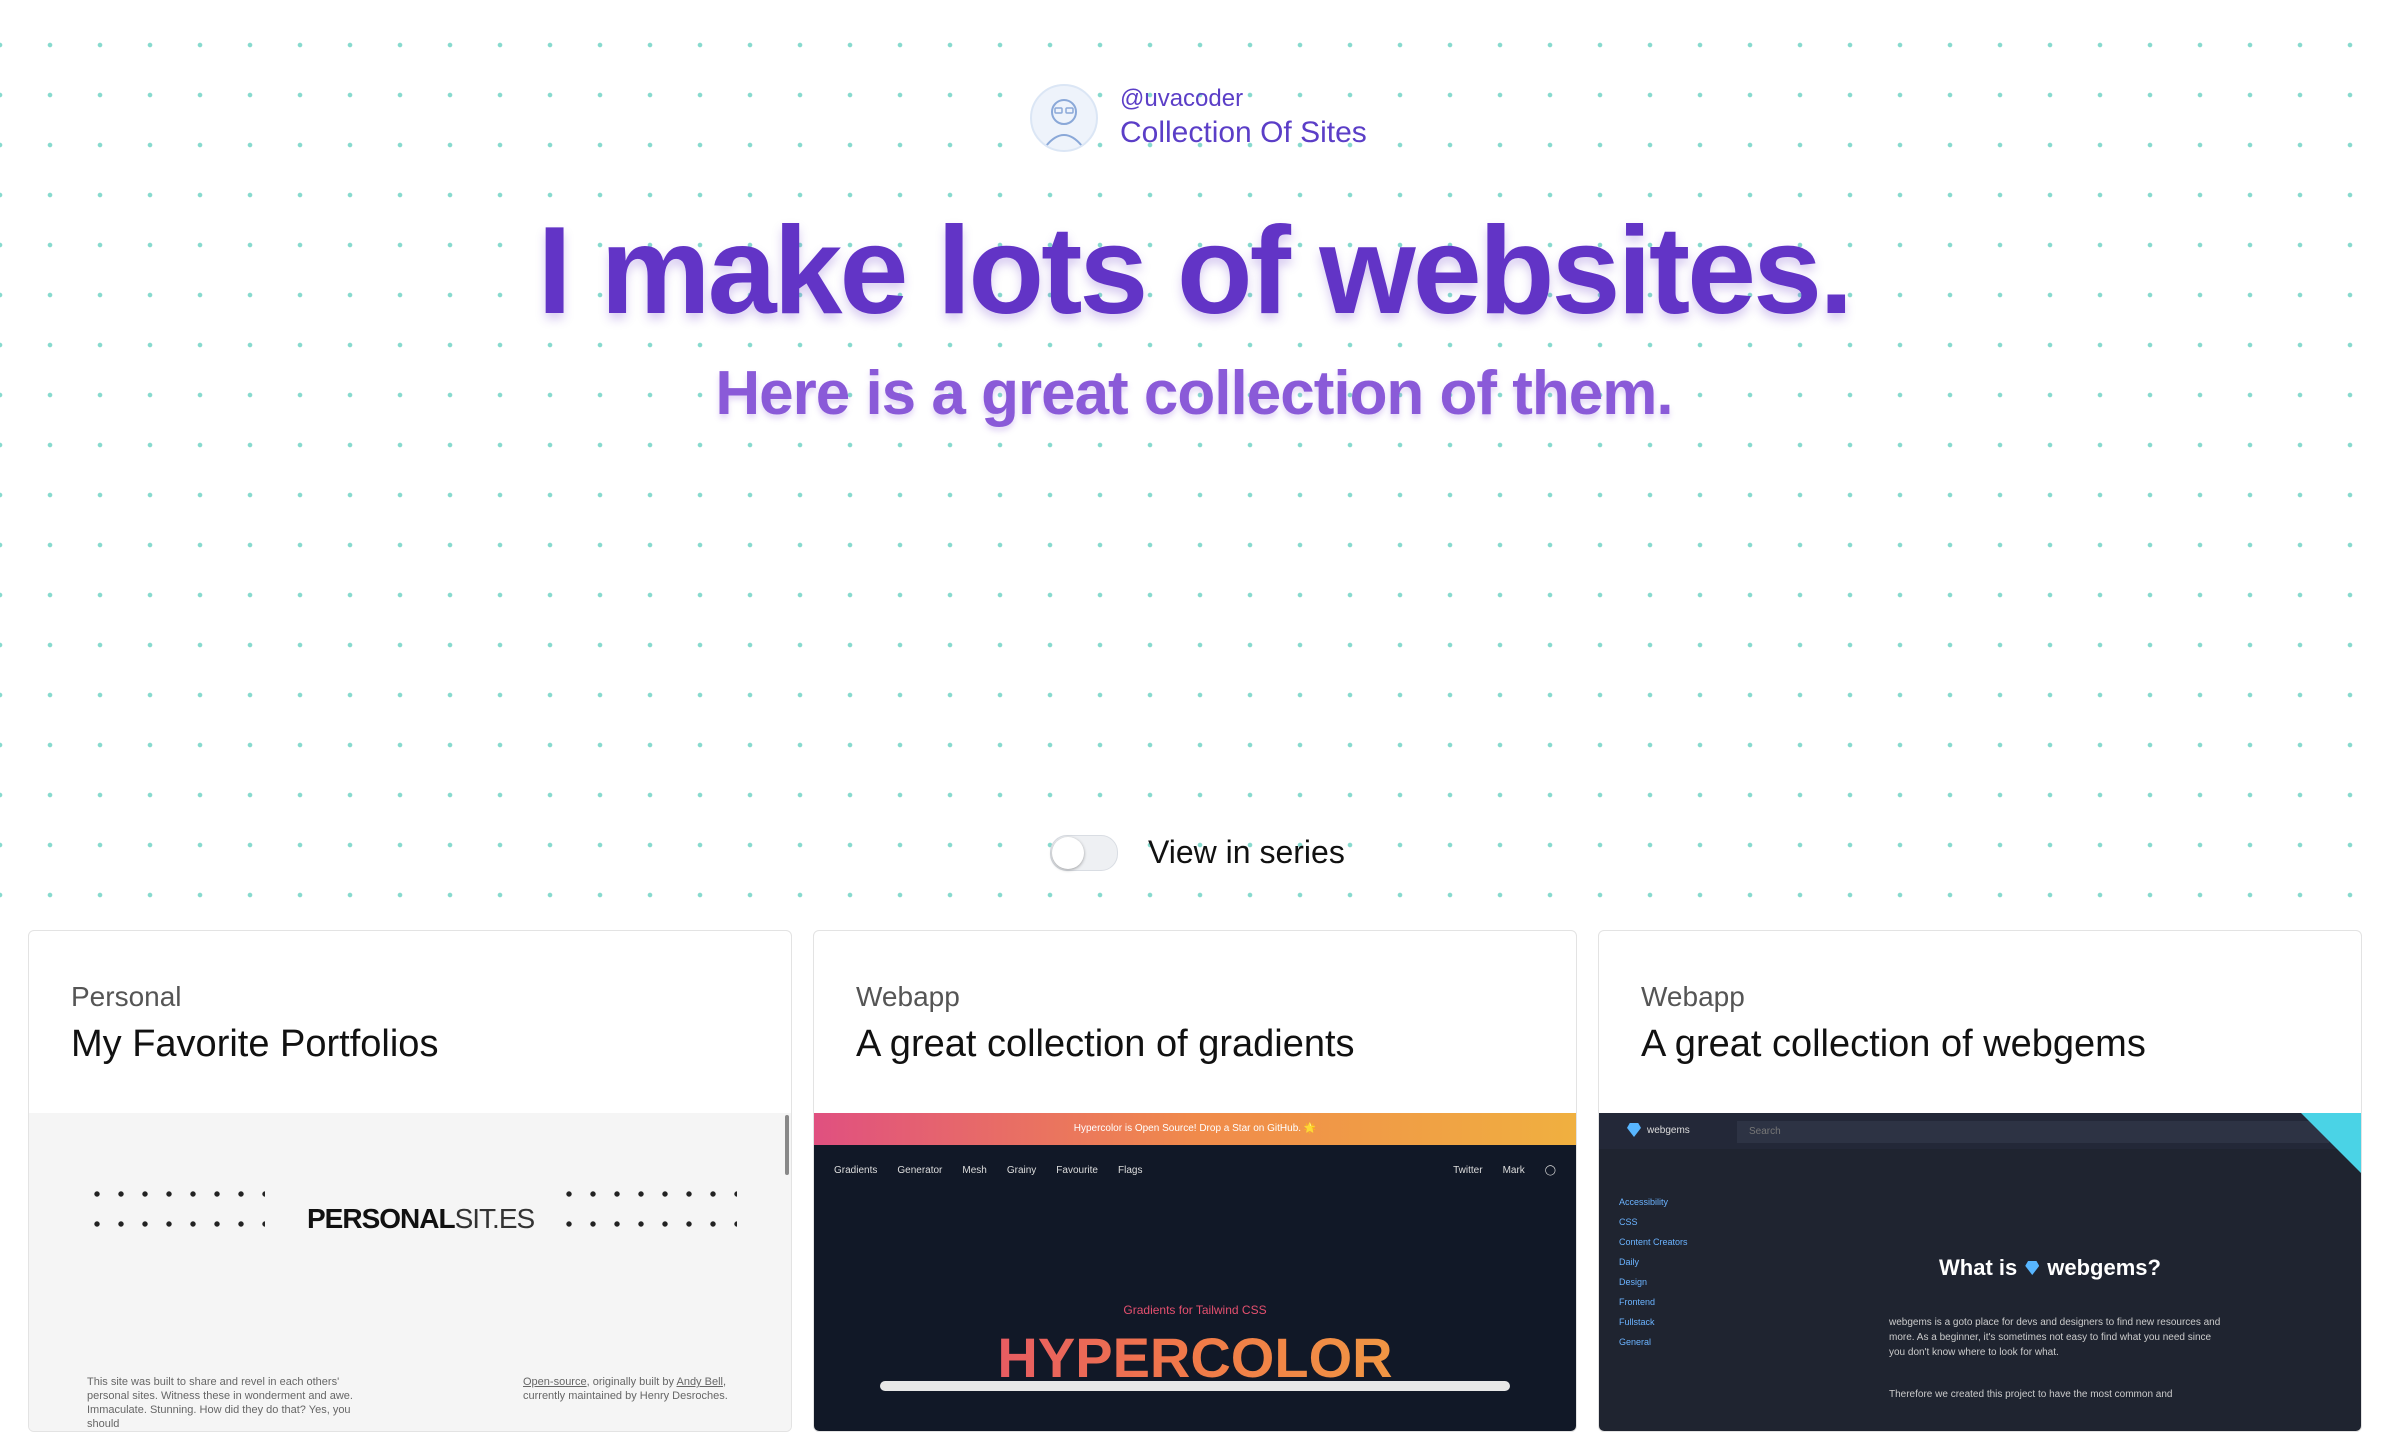 Image resolution: width=2388 pixels, height=1432 pixels. Describe the element at coordinates (1628, 1222) in the screenshot. I see `preview-side-item: CSS` at that location.